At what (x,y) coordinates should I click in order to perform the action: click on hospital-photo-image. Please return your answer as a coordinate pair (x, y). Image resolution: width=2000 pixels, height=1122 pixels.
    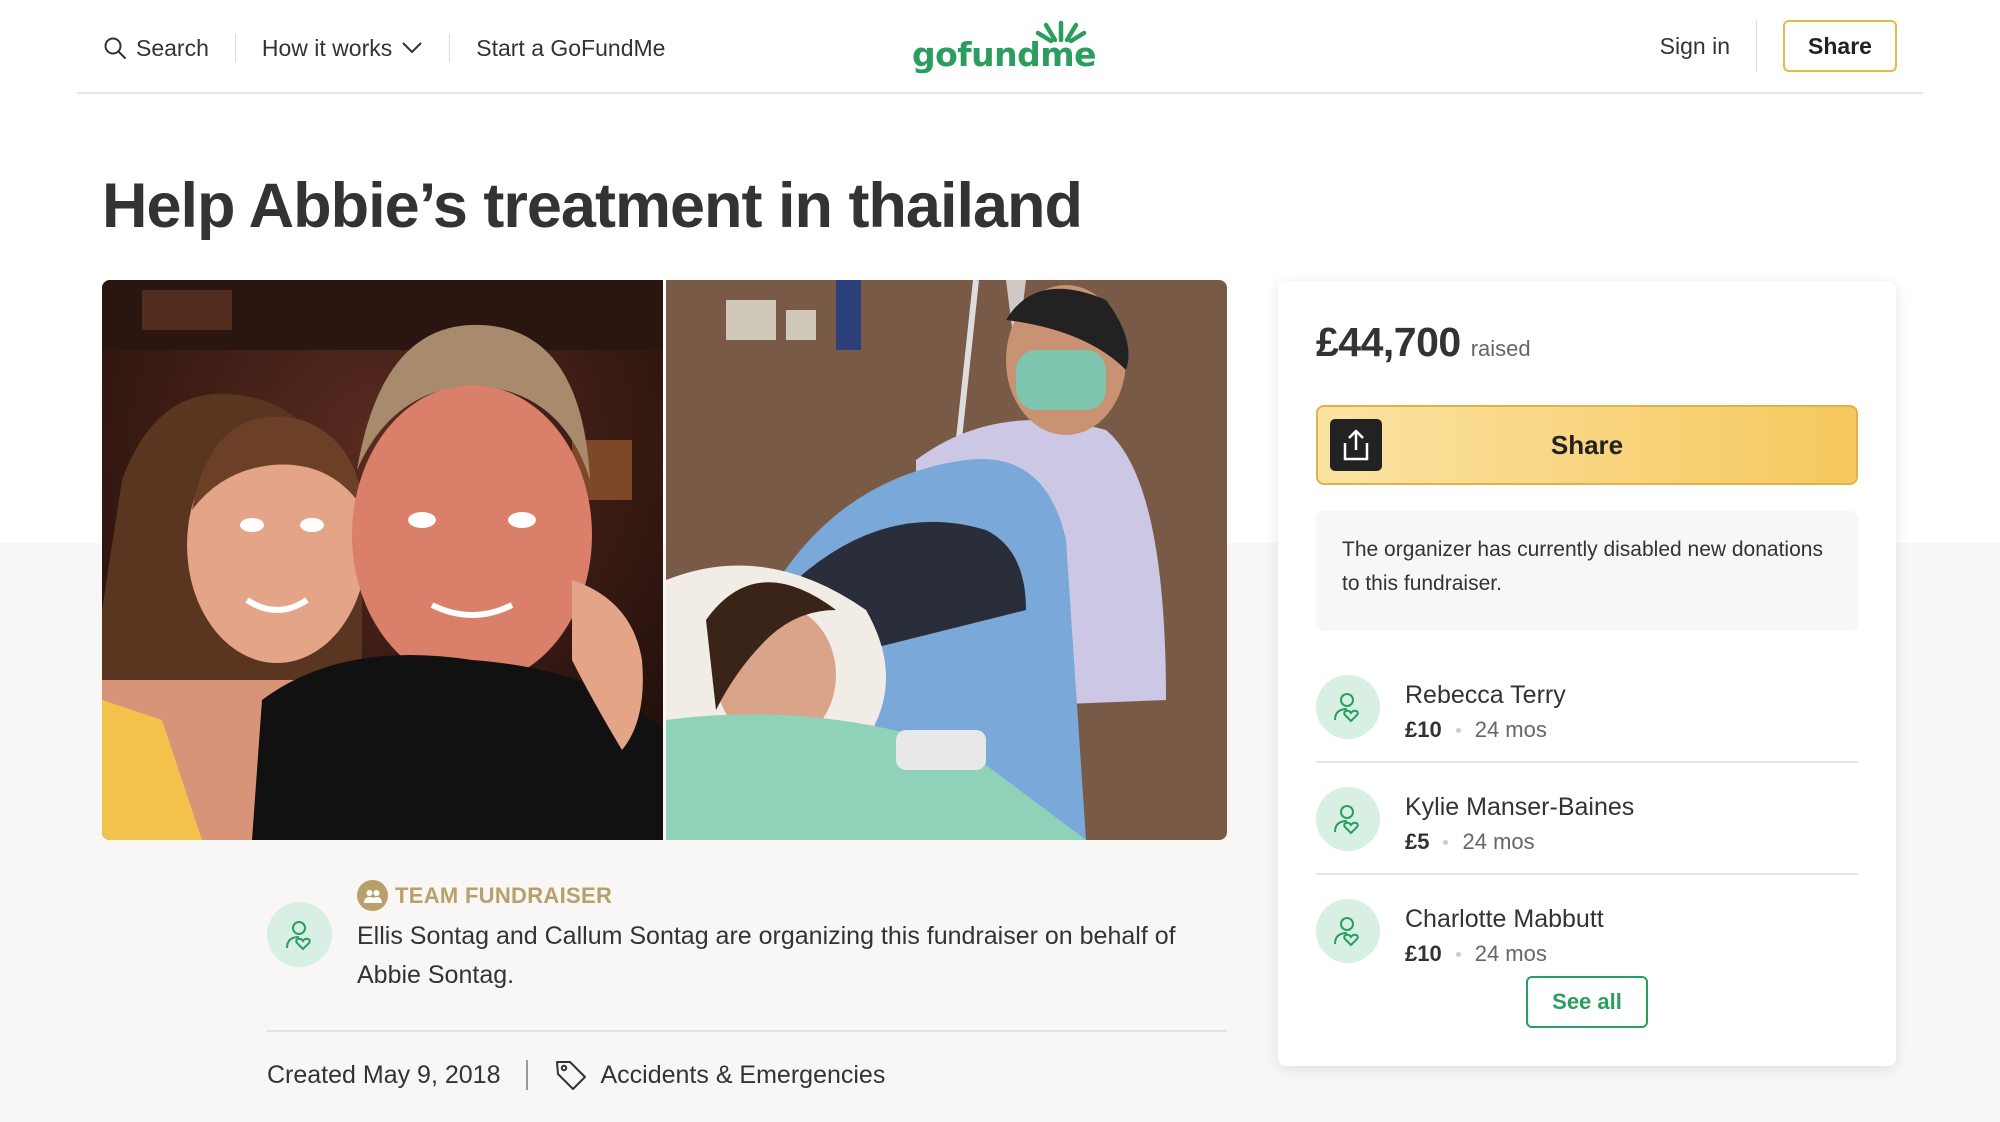
    Looking at the image, I should click on (946, 560).